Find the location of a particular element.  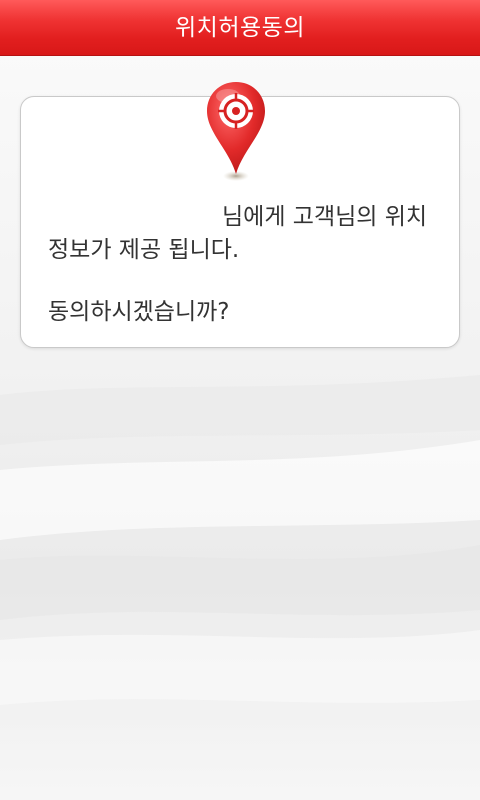

consent-question: 동의하시겠습니까? is located at coordinates (139, 312).